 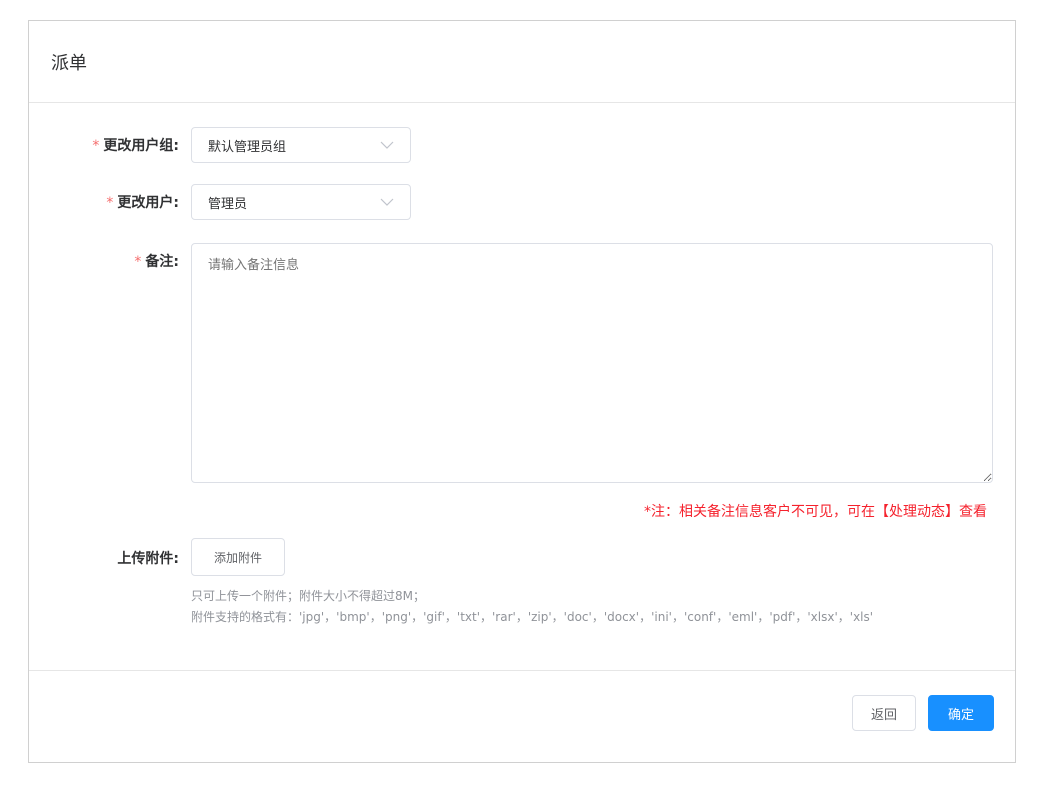 What do you see at coordinates (148, 203) in the screenshot?
I see `user-label-text: 更改用户:` at bounding box center [148, 203].